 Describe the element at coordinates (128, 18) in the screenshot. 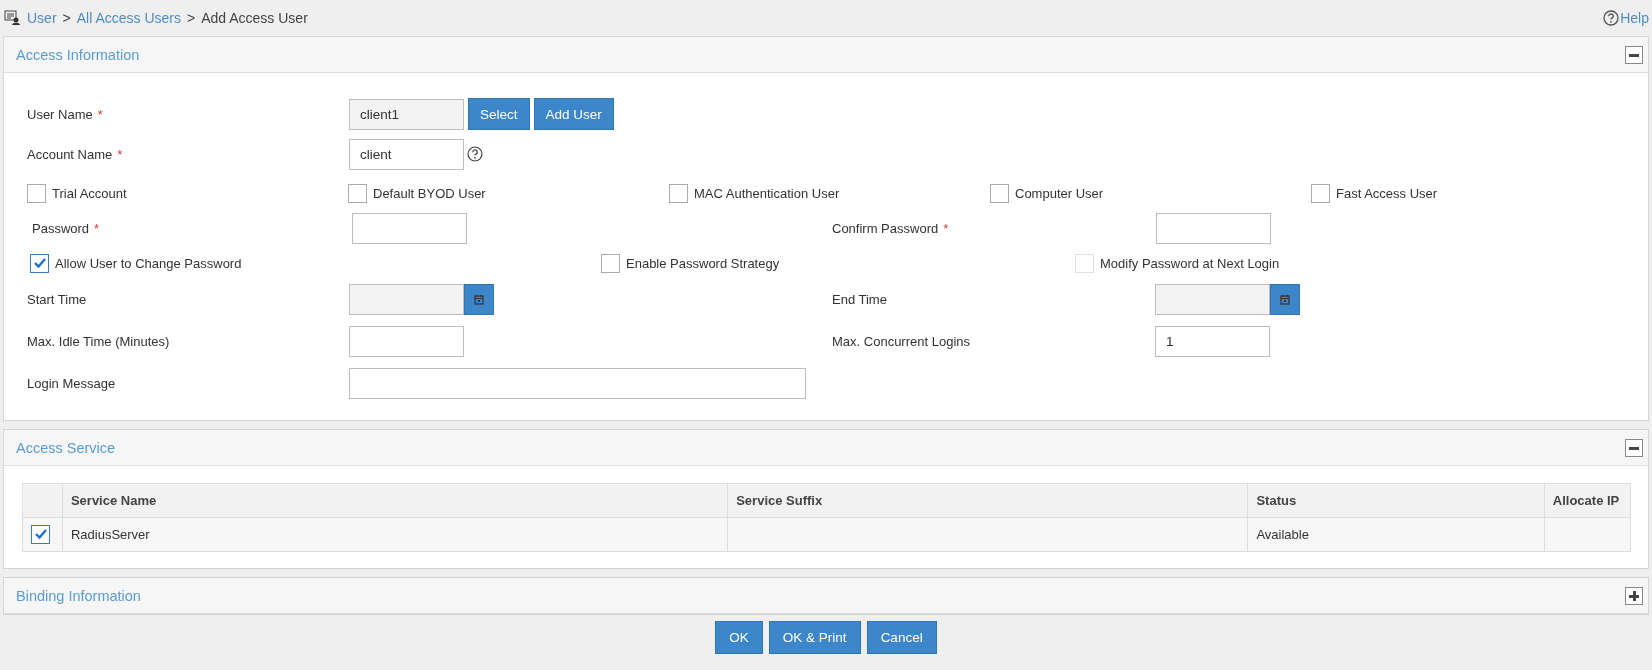

I see `breadcrumb-link: All Access Users` at that location.